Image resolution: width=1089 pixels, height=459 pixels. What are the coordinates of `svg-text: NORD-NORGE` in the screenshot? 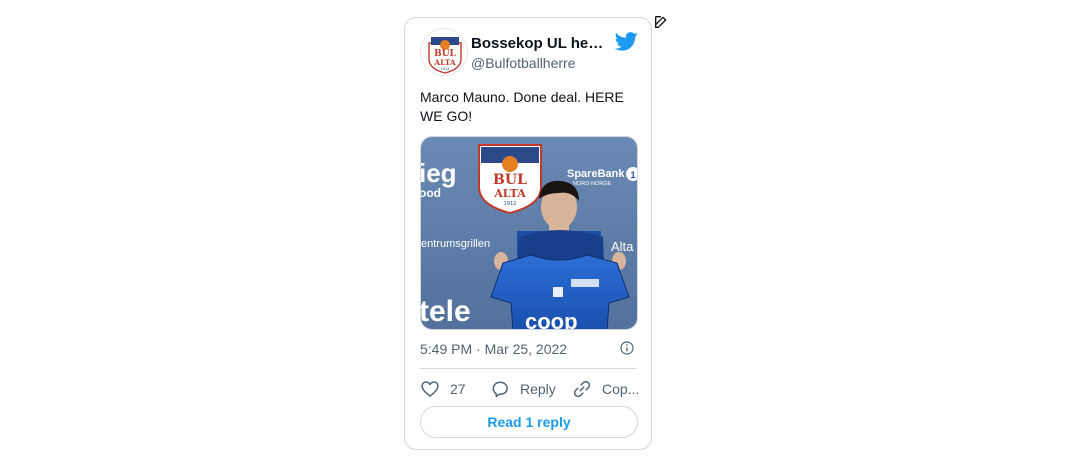 It's located at (592, 184).